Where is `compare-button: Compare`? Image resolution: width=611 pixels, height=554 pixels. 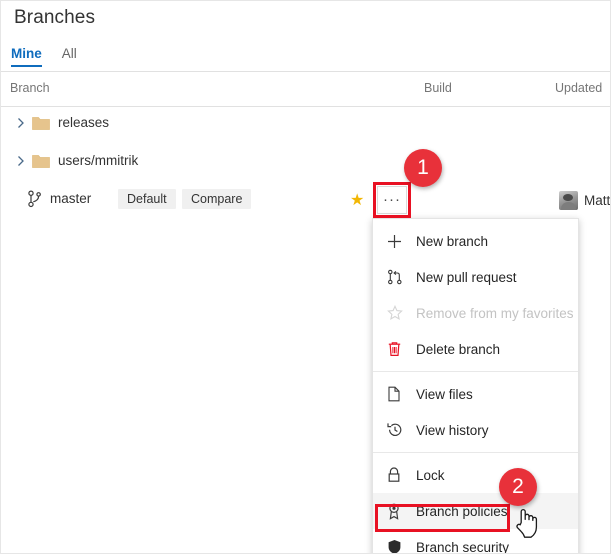 compare-button: Compare is located at coordinates (217, 199).